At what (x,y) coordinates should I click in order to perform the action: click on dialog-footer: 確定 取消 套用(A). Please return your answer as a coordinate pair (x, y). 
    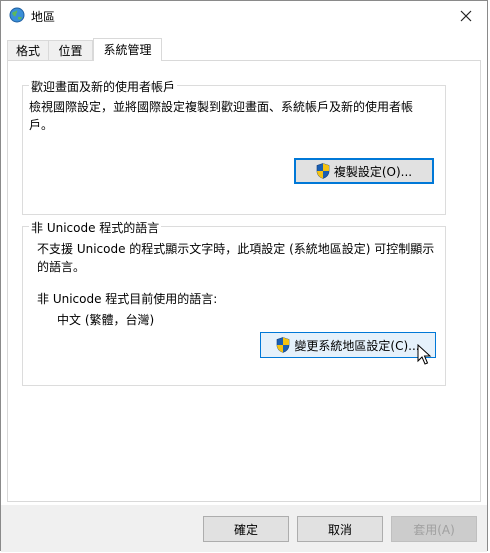
    Looking at the image, I should click on (244, 528).